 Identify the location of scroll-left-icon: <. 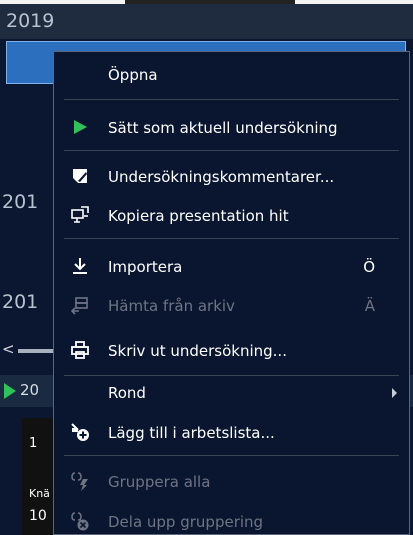
(8, 349).